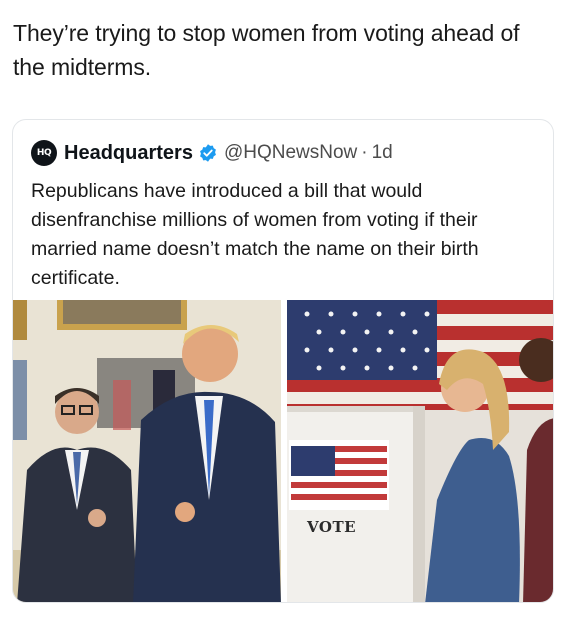 The height and width of the screenshot is (619, 568). I want to click on verified-badge-icon, so click(208, 153).